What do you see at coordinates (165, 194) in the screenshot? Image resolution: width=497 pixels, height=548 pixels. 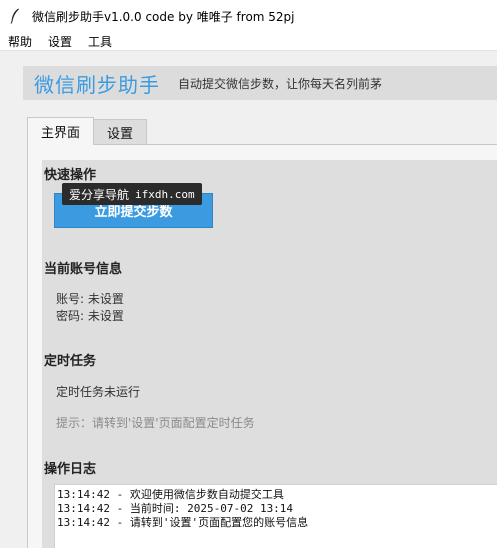 I see `tooltip-url: ifxdh.com` at bounding box center [165, 194].